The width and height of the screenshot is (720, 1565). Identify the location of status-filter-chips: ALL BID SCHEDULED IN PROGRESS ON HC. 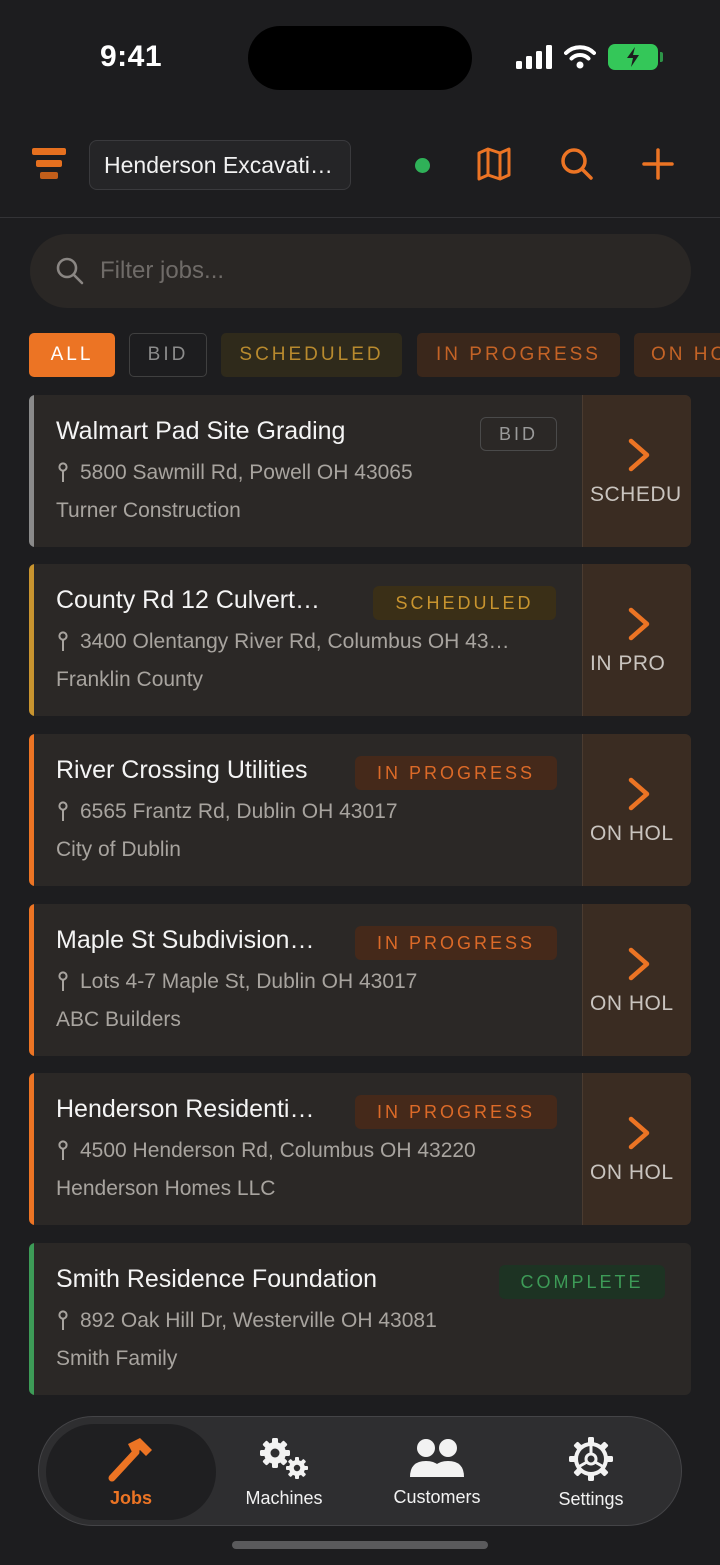
(374, 355).